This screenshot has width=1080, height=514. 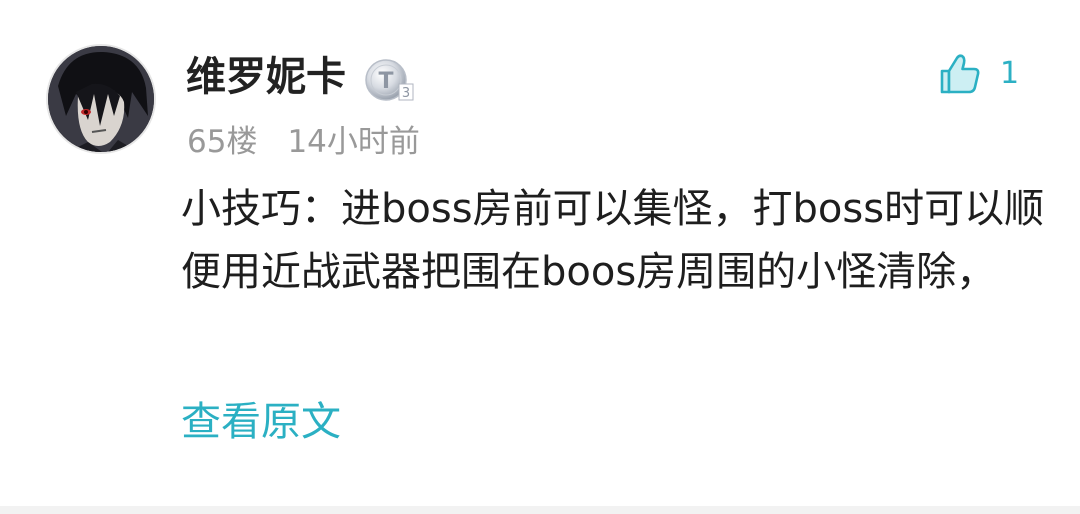 I want to click on like-count: 1, so click(x=1010, y=73).